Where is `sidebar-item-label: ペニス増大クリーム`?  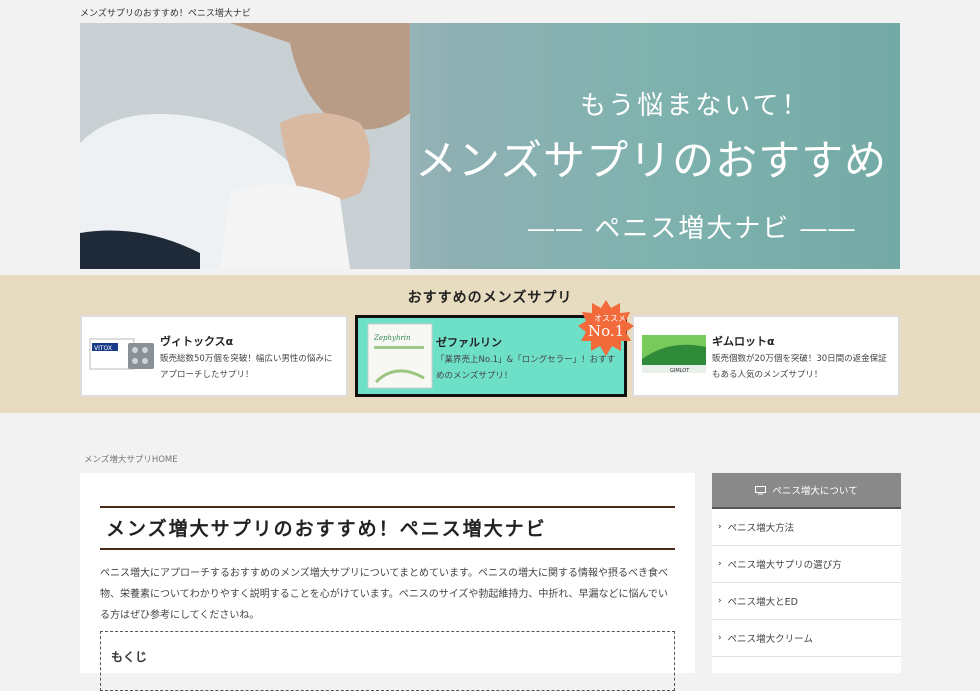 sidebar-item-label: ペニス増大クリーム is located at coordinates (770, 639).